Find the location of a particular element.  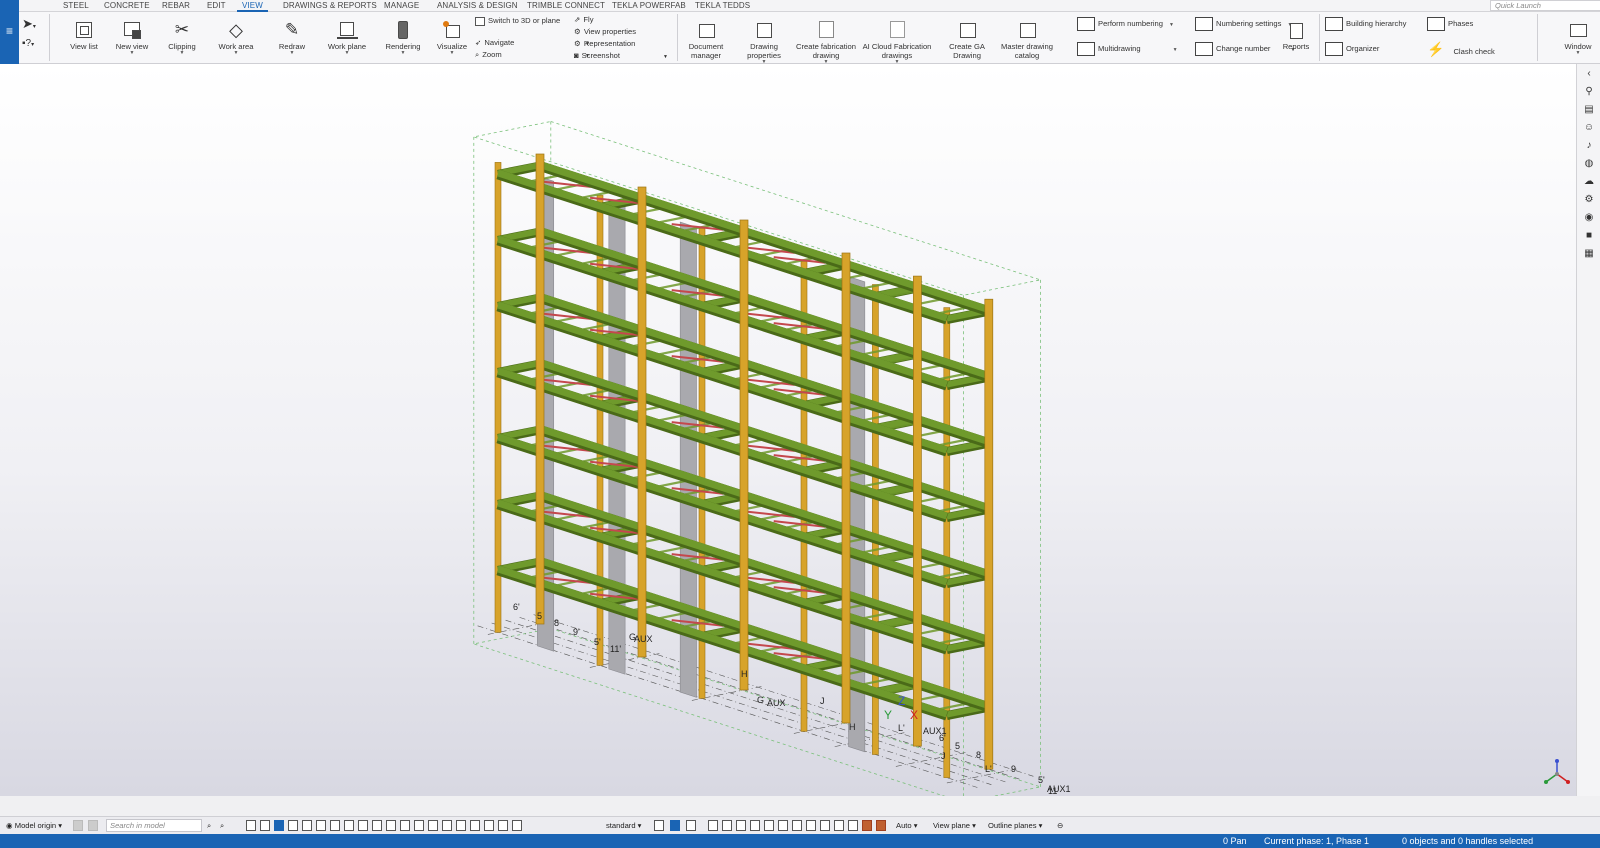

new-view-button: New view ▼ is located at coordinates (132, 38).